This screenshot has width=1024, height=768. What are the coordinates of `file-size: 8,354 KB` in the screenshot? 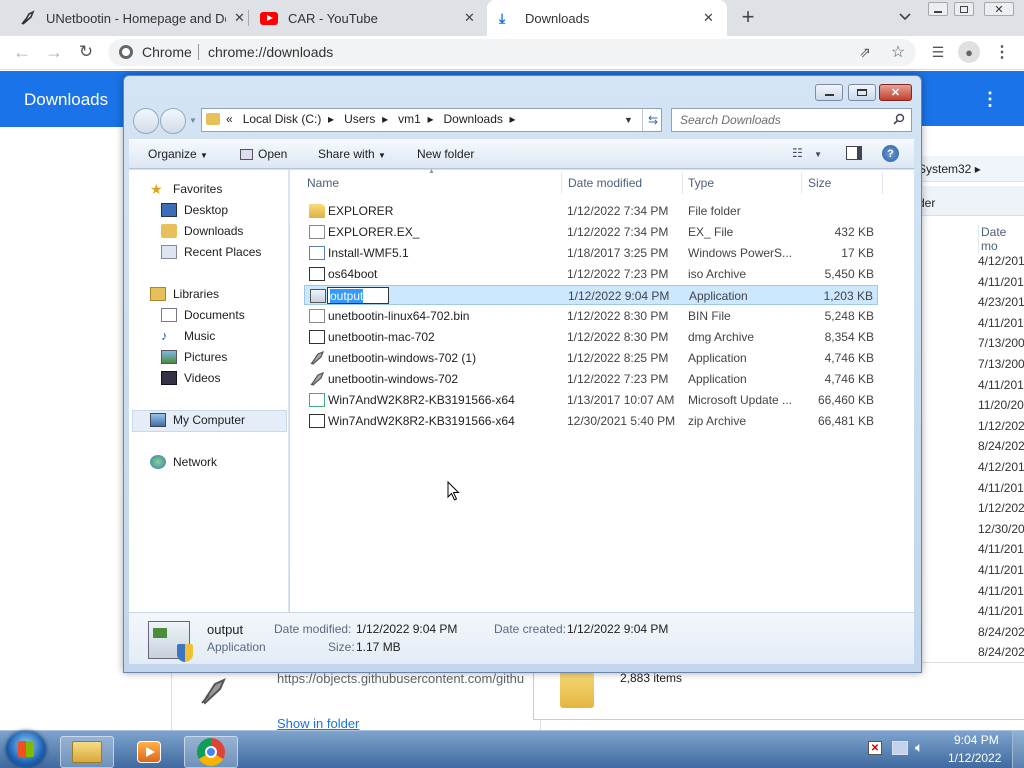 It's located at (849, 337).